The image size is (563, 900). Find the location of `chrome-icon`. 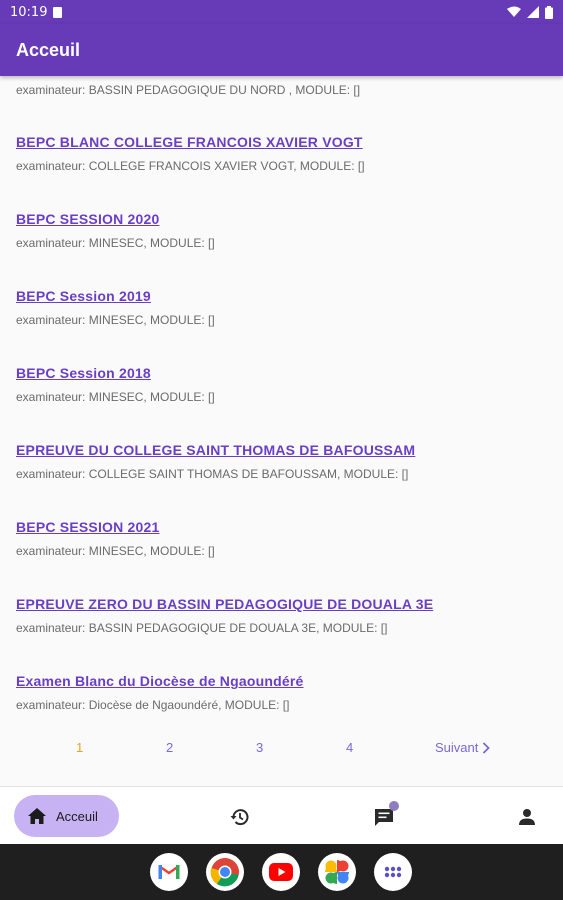

chrome-icon is located at coordinates (225, 872).